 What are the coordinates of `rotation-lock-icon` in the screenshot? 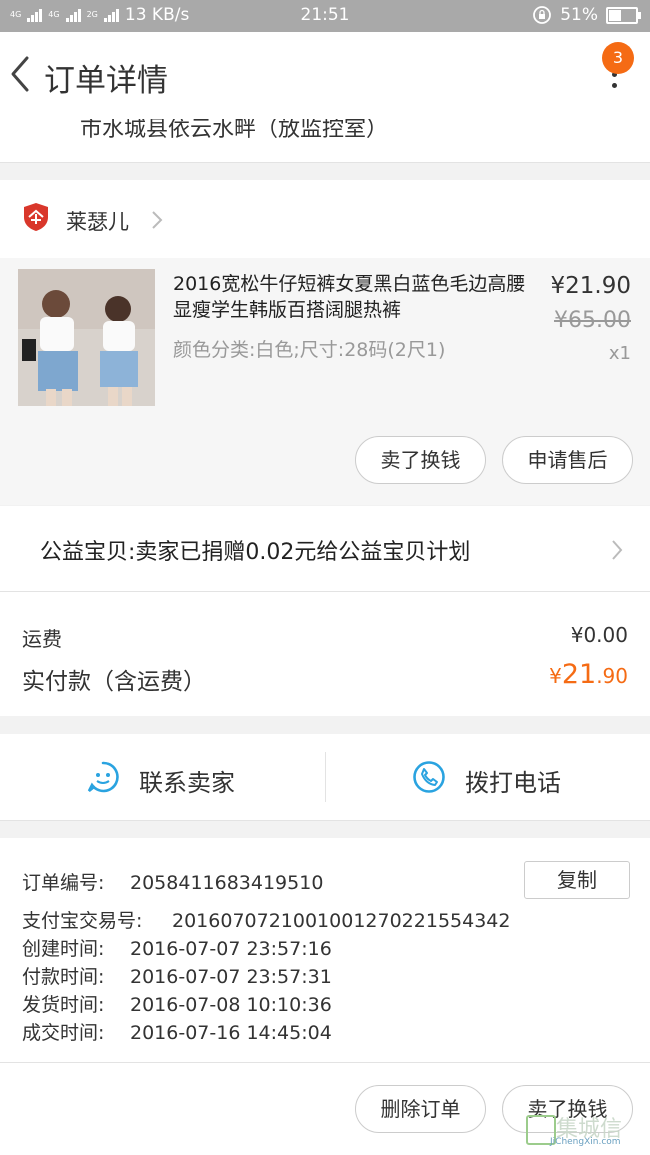 It's located at (542, 15).